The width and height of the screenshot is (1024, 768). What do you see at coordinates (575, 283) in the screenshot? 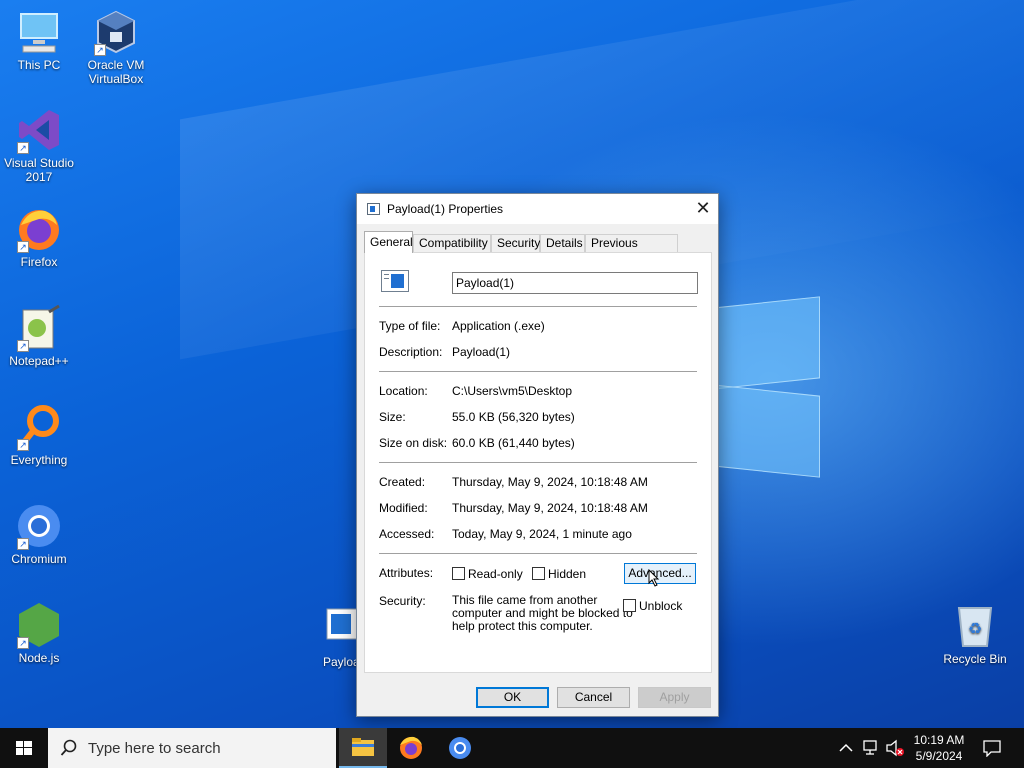
I see `file-name-field: Payload(1)` at bounding box center [575, 283].